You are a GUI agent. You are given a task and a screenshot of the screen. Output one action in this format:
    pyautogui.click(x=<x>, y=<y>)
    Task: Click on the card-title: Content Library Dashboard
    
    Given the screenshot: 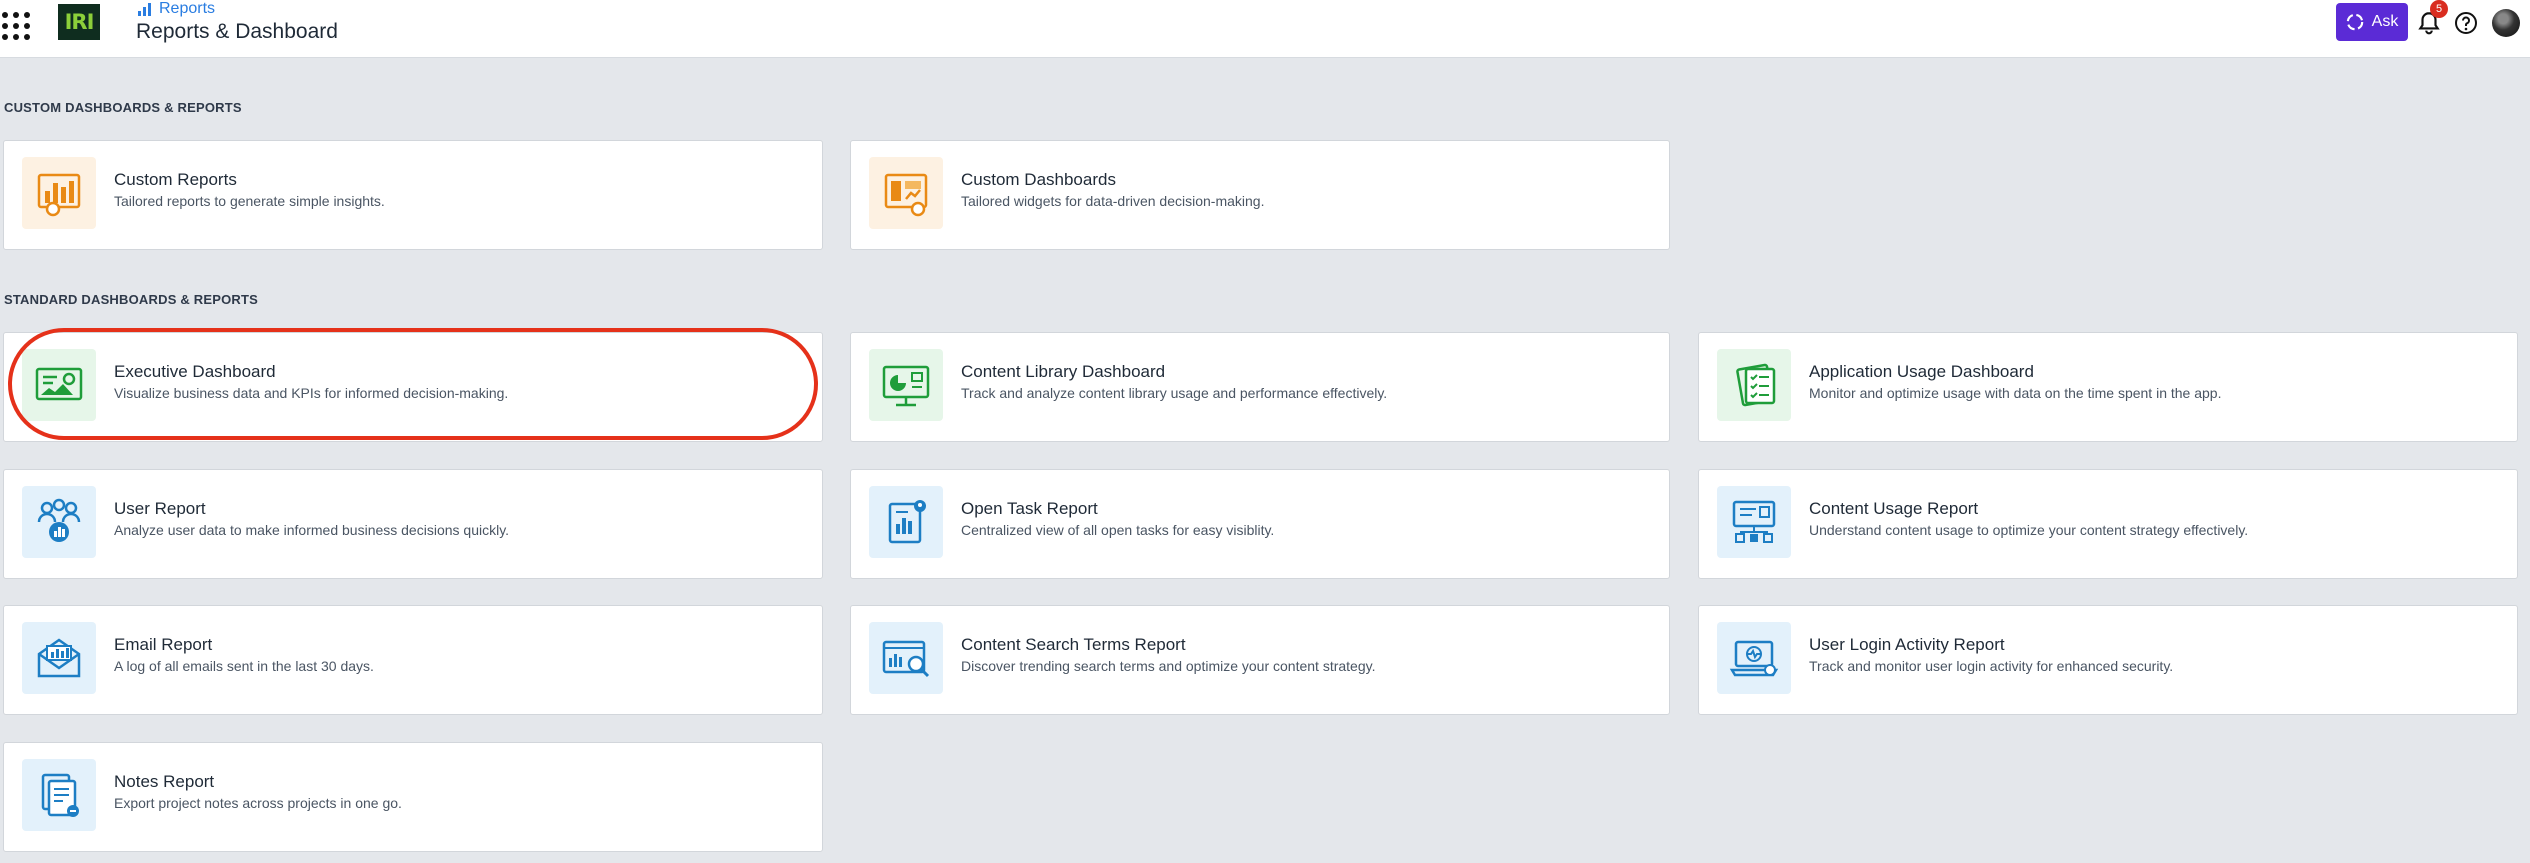 What is the action you would take?
    pyautogui.click(x=1063, y=371)
    